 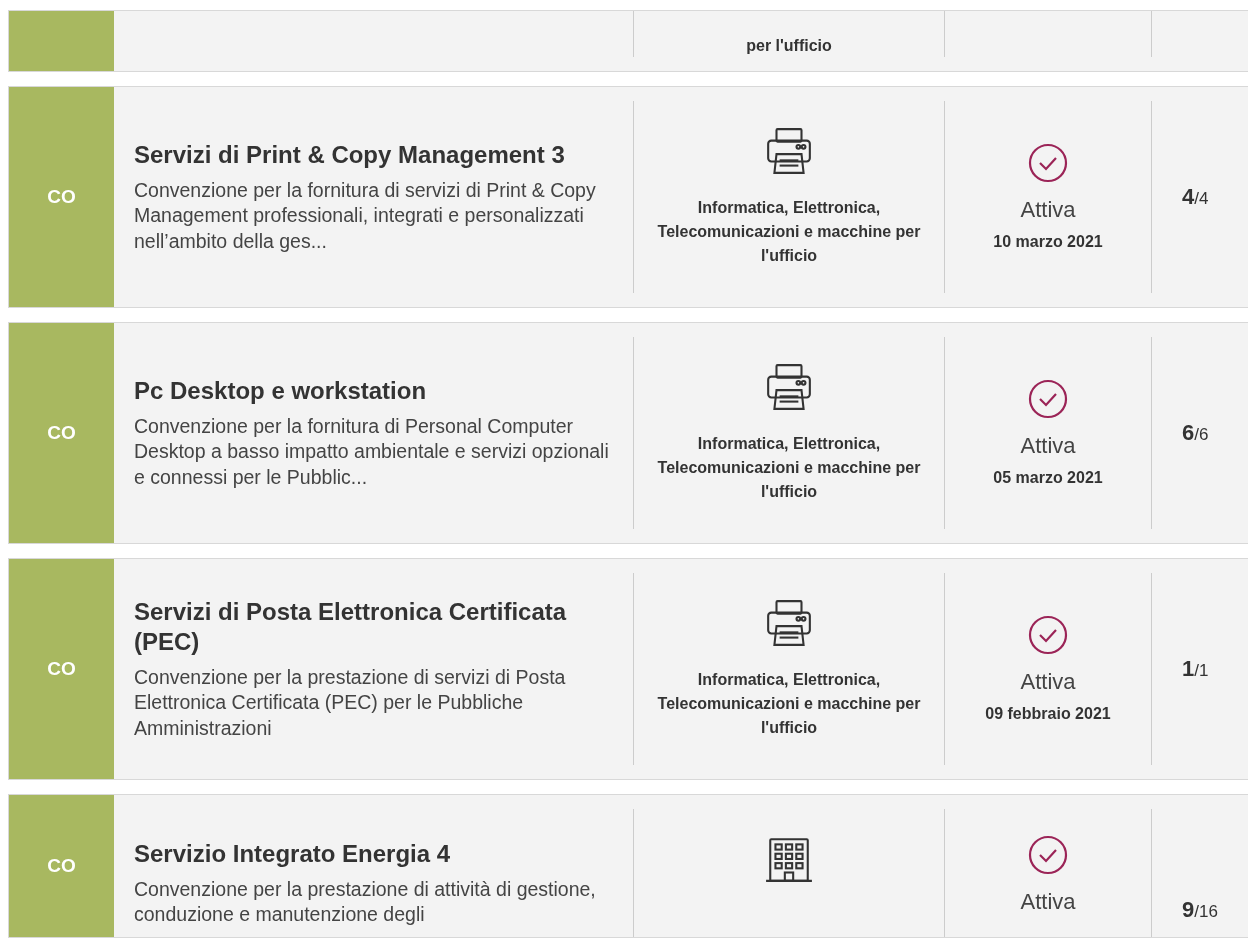 I want to click on card-description: Convenzione per la prestazione di servizi di Posta Elettronica Certificata (PEC) per le Pubbliche Amministrazioni, so click(x=350, y=703).